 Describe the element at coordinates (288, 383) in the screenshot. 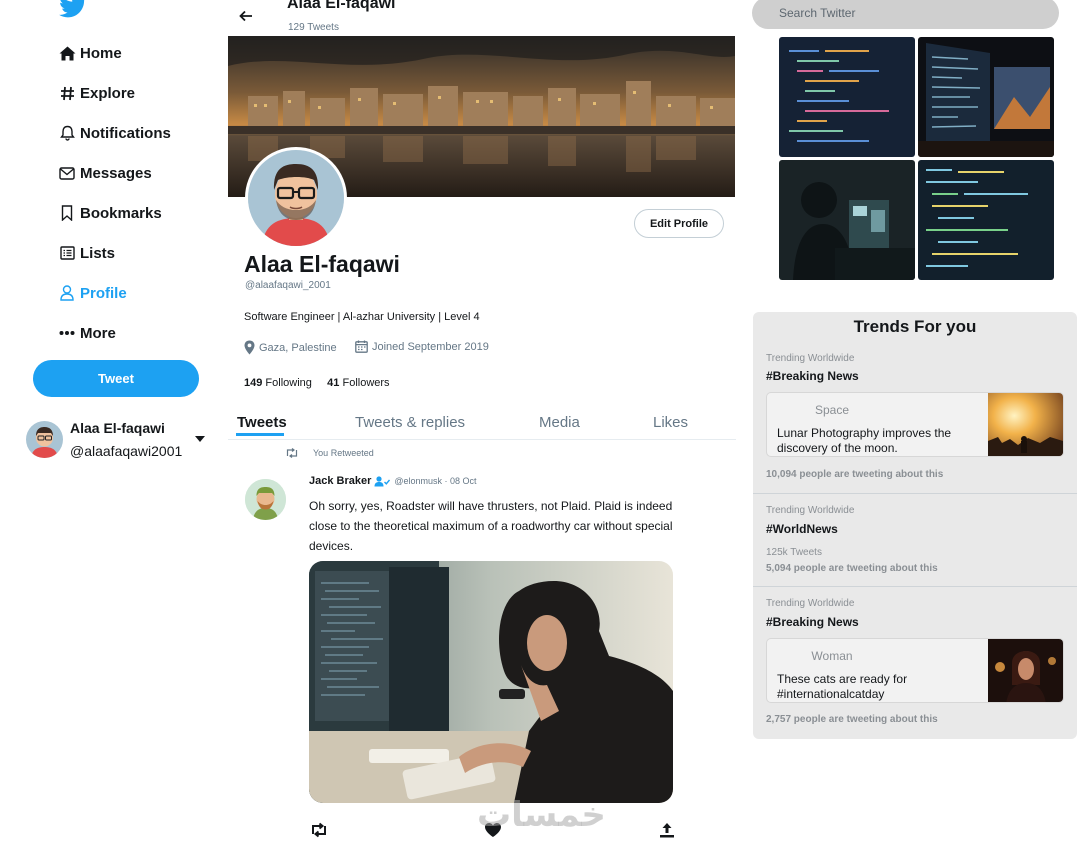

I see `following-label: Following` at that location.